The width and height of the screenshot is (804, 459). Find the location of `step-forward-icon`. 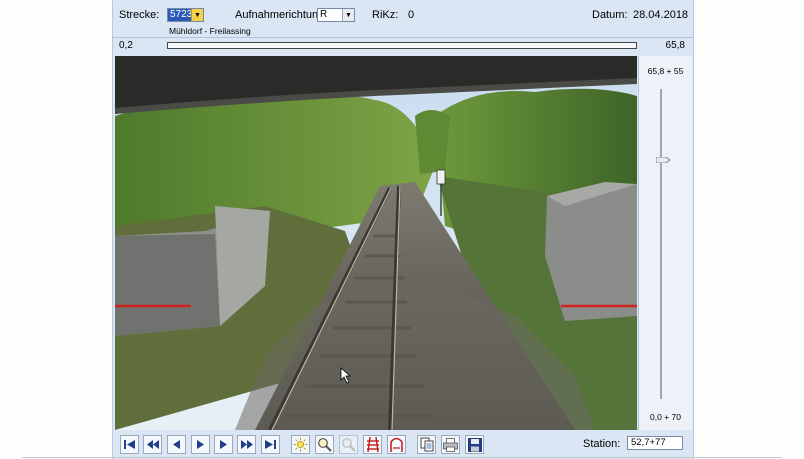

step-forward-icon is located at coordinates (223, 444).